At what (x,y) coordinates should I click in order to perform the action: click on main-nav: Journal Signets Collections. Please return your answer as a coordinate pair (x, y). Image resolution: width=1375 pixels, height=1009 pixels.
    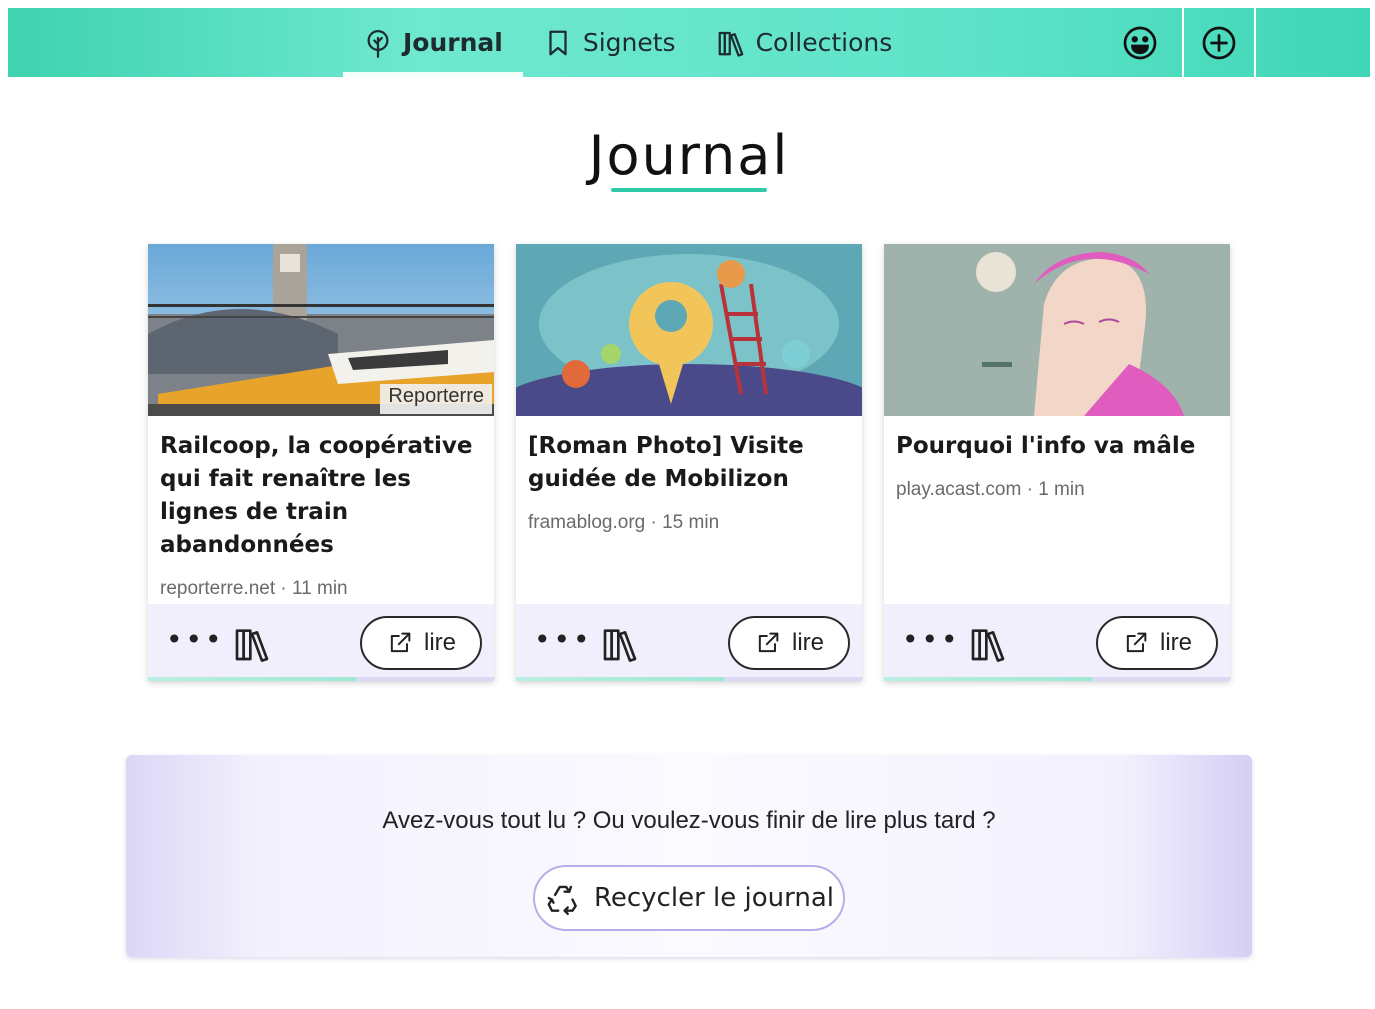
    Looking at the image, I should click on (627, 42).